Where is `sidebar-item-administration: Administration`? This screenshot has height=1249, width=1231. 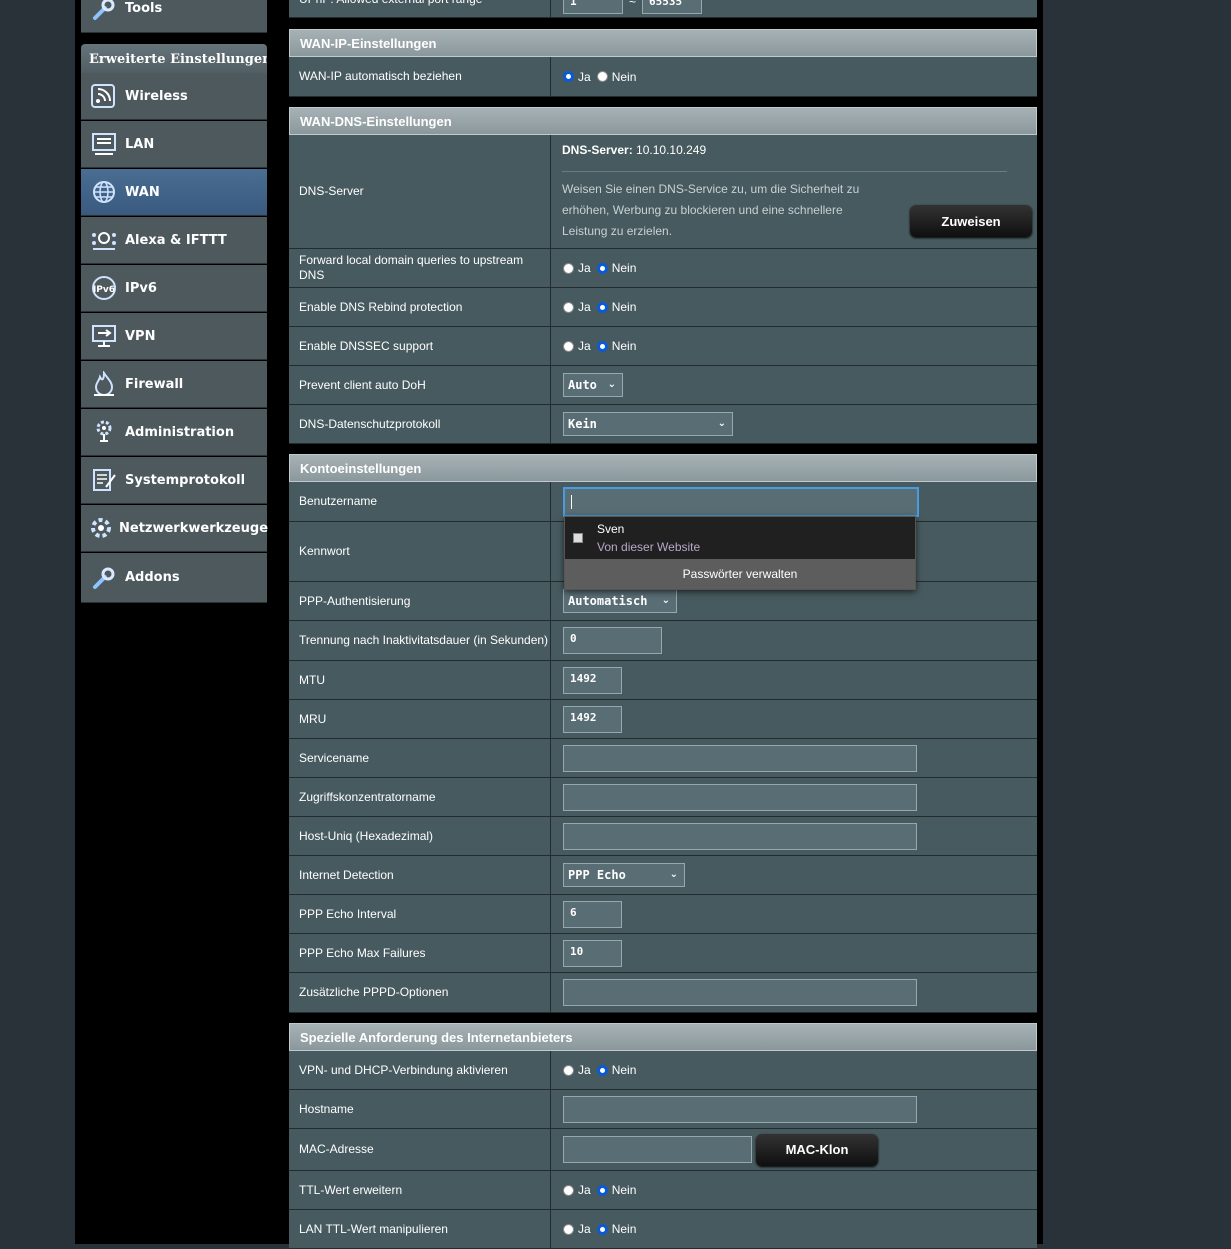
sidebar-item-administration: Administration is located at coordinates (174, 432).